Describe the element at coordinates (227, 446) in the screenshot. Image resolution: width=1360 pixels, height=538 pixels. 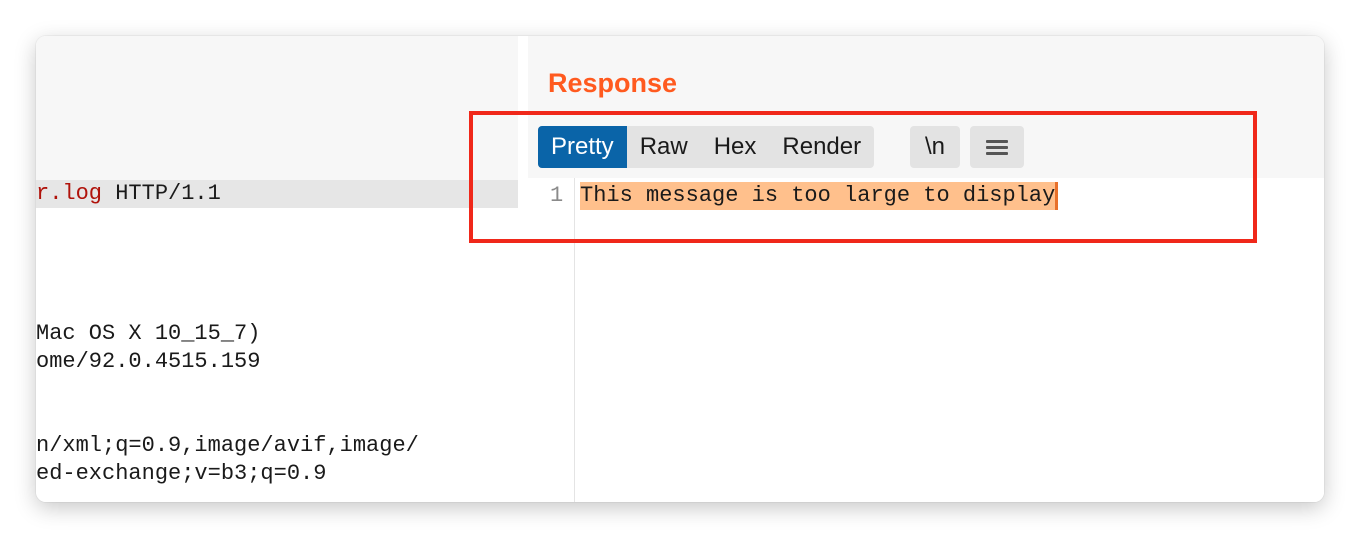
I see `accept-line-1: n/xml;q=0.9,image/avif,image/` at that location.